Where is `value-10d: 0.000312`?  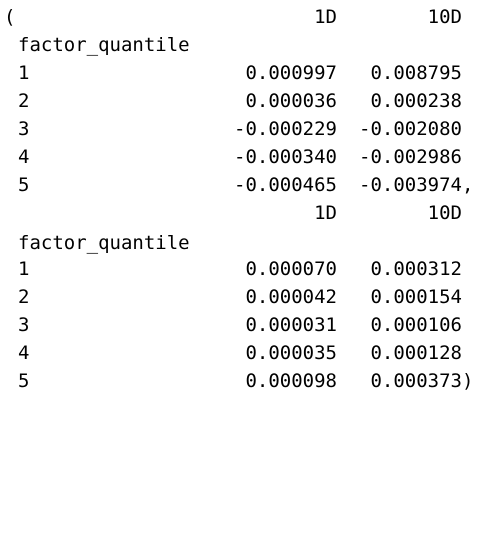
value-10d: 0.000312 is located at coordinates (416, 269).